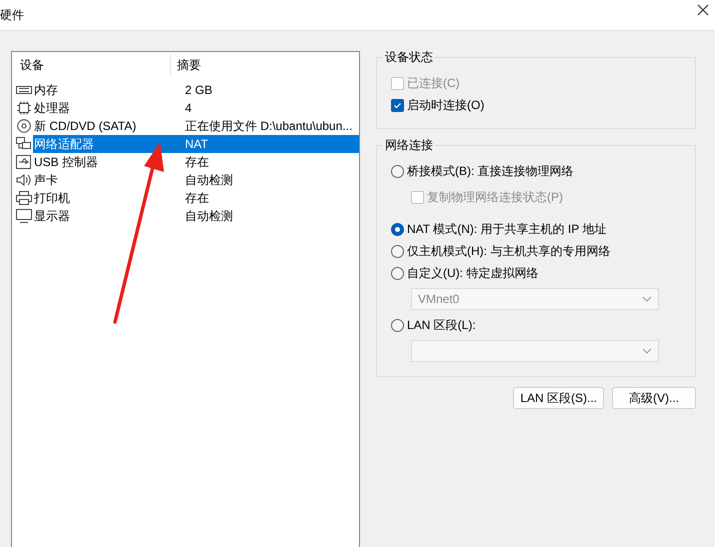 Image resolution: width=715 pixels, height=547 pixels. What do you see at coordinates (24, 90) in the screenshot?
I see `memory-icon` at bounding box center [24, 90].